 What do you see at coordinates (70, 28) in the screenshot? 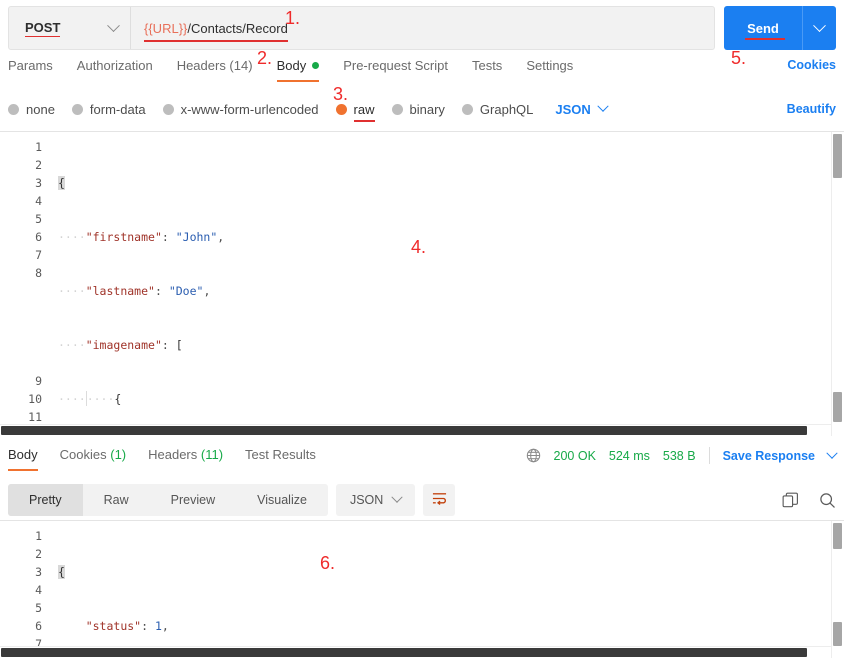
I see `http-method-dropdown: POST` at bounding box center [70, 28].